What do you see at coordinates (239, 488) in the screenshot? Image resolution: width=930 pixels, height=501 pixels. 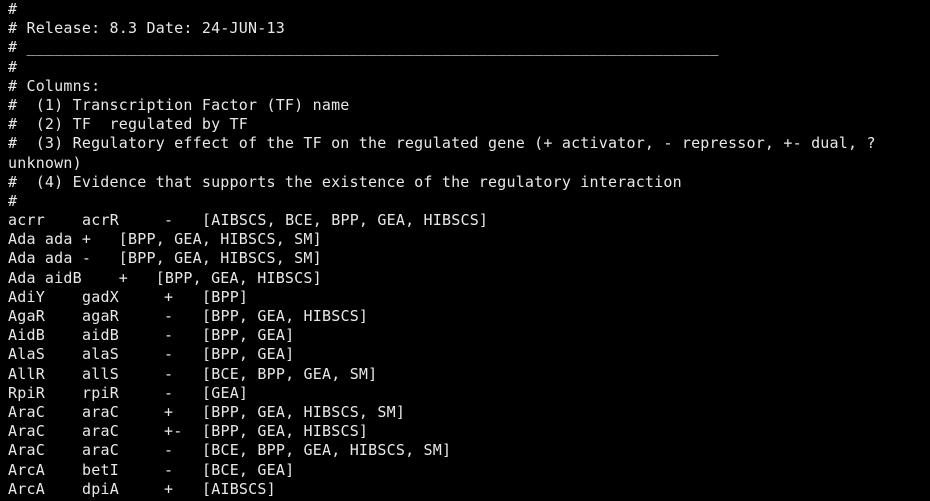 I see `evidence-cell: [AIBSCS]` at bounding box center [239, 488].